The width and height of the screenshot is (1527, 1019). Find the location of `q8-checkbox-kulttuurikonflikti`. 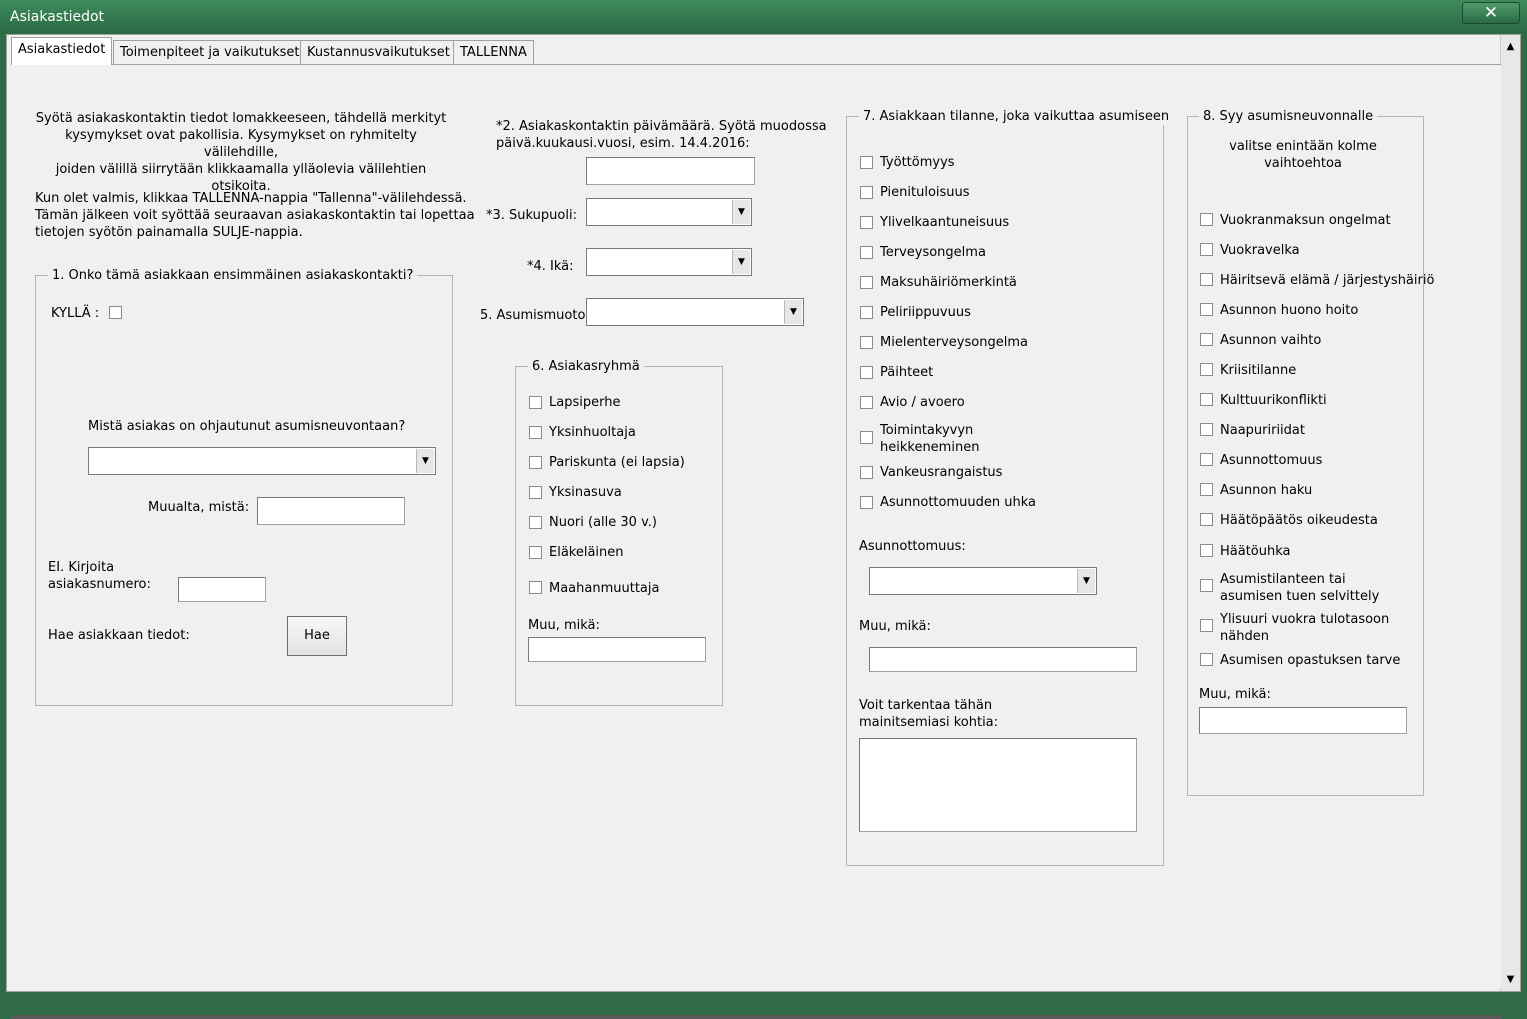

q8-checkbox-kulttuurikonflikti is located at coordinates (1206, 399).